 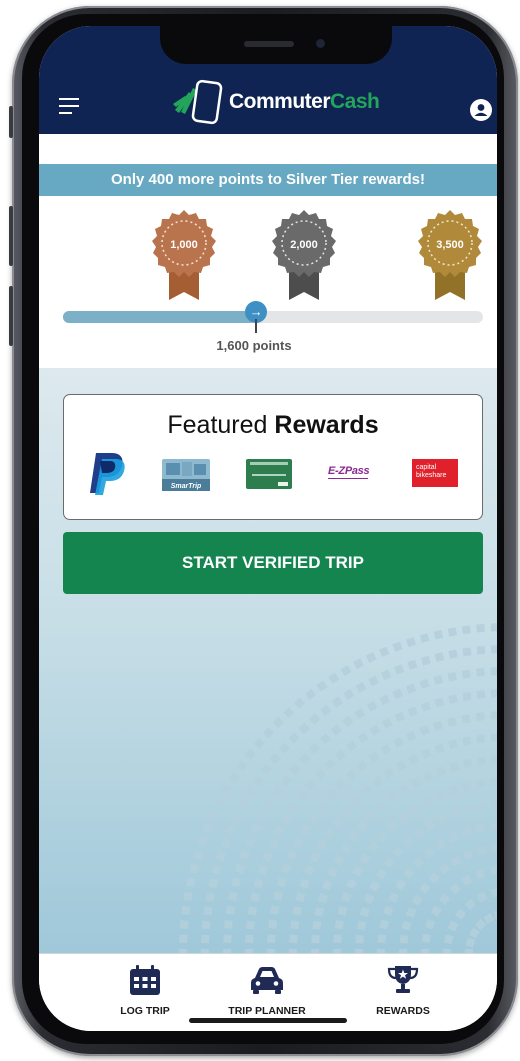 I want to click on medal-silver-icon: 2,000, so click(x=304, y=255).